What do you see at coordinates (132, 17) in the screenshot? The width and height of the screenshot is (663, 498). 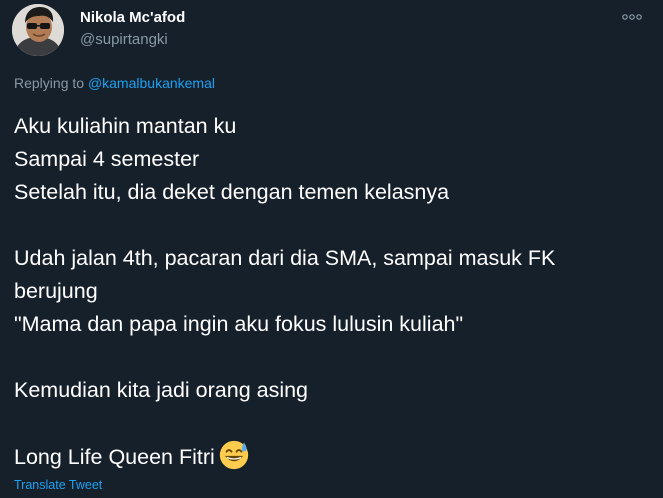 I see `author-display-name: Nikola Mc'afod` at bounding box center [132, 17].